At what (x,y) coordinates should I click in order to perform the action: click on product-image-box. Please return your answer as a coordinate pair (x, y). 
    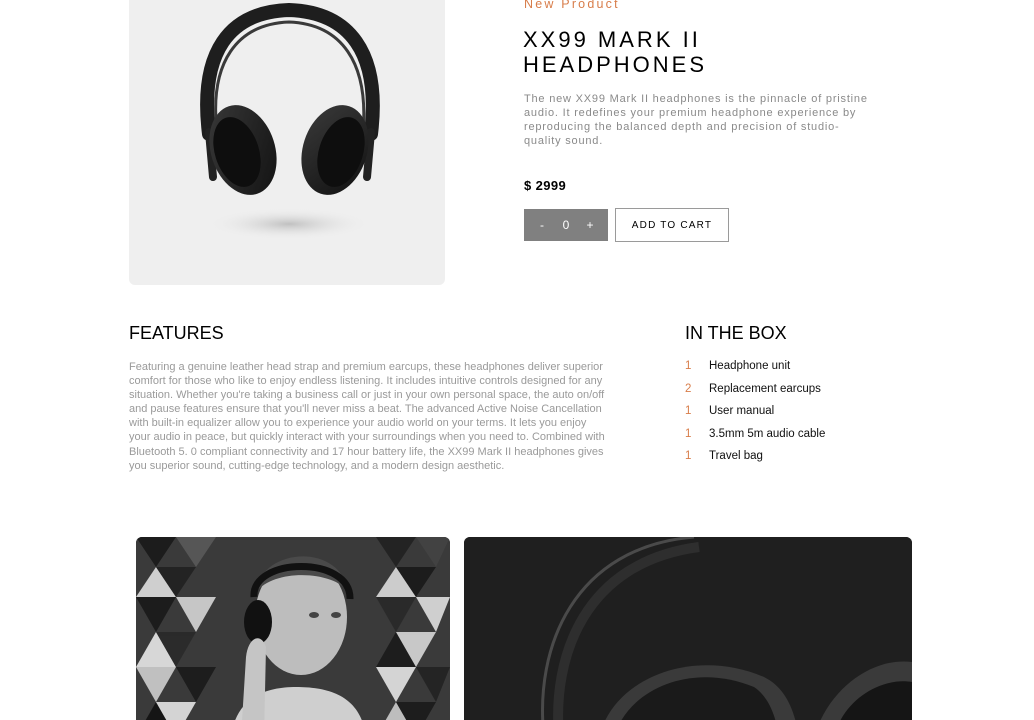
    Looking at the image, I should click on (287, 142).